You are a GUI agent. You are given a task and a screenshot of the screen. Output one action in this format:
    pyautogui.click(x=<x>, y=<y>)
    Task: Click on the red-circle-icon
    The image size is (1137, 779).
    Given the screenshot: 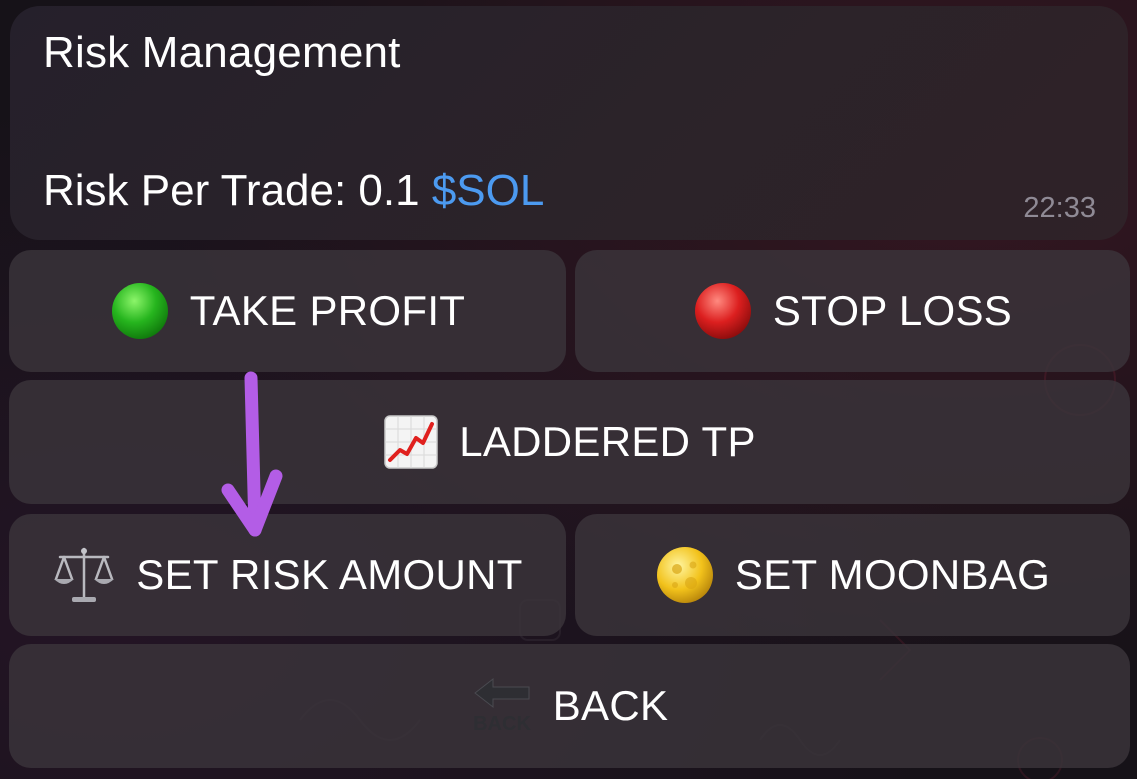 What is the action you would take?
    pyautogui.click(x=723, y=311)
    